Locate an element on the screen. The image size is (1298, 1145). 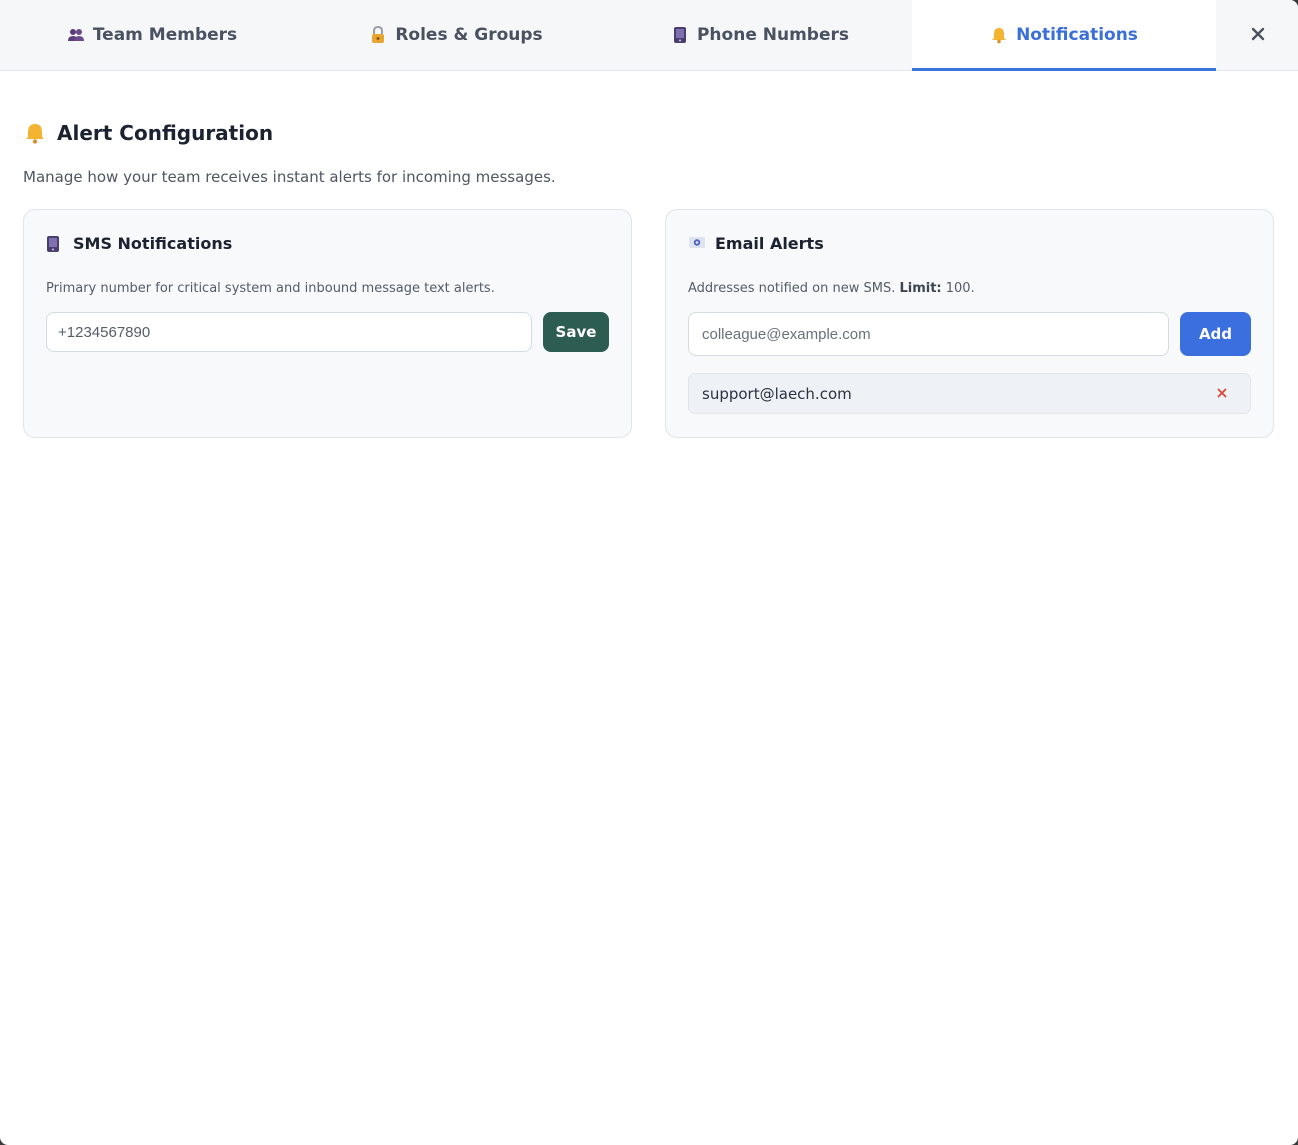
tab-notifications: Notifications is located at coordinates (1064, 35).